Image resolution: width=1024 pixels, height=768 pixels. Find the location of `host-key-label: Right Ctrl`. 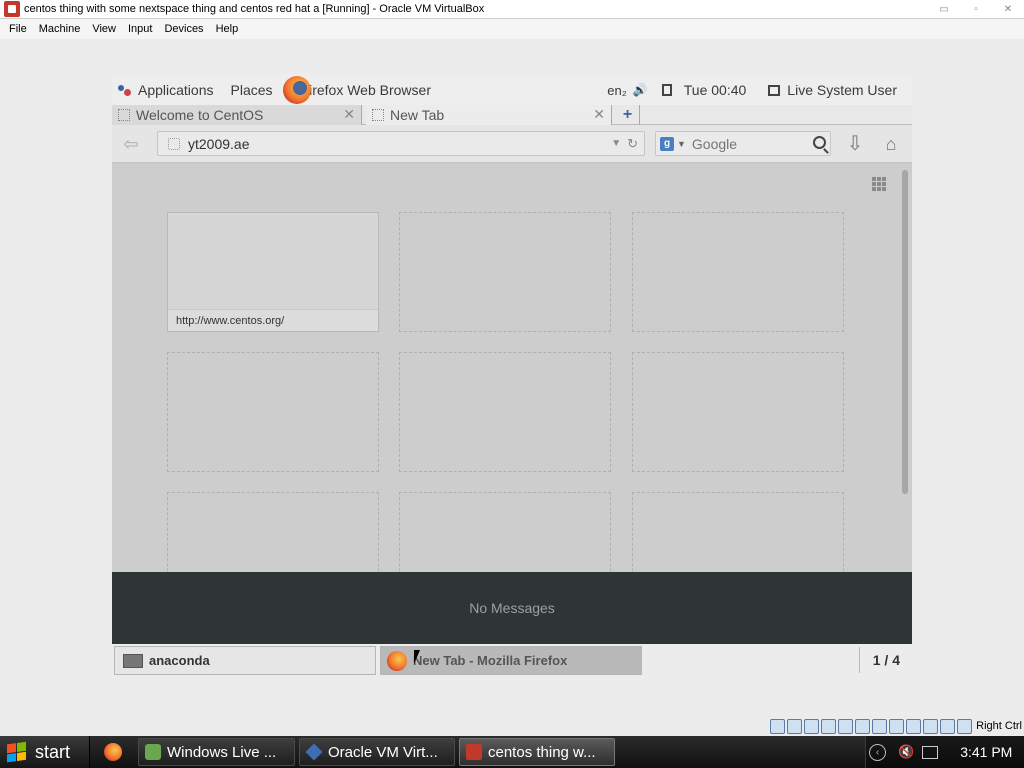

host-key-label: Right Ctrl is located at coordinates (999, 726).